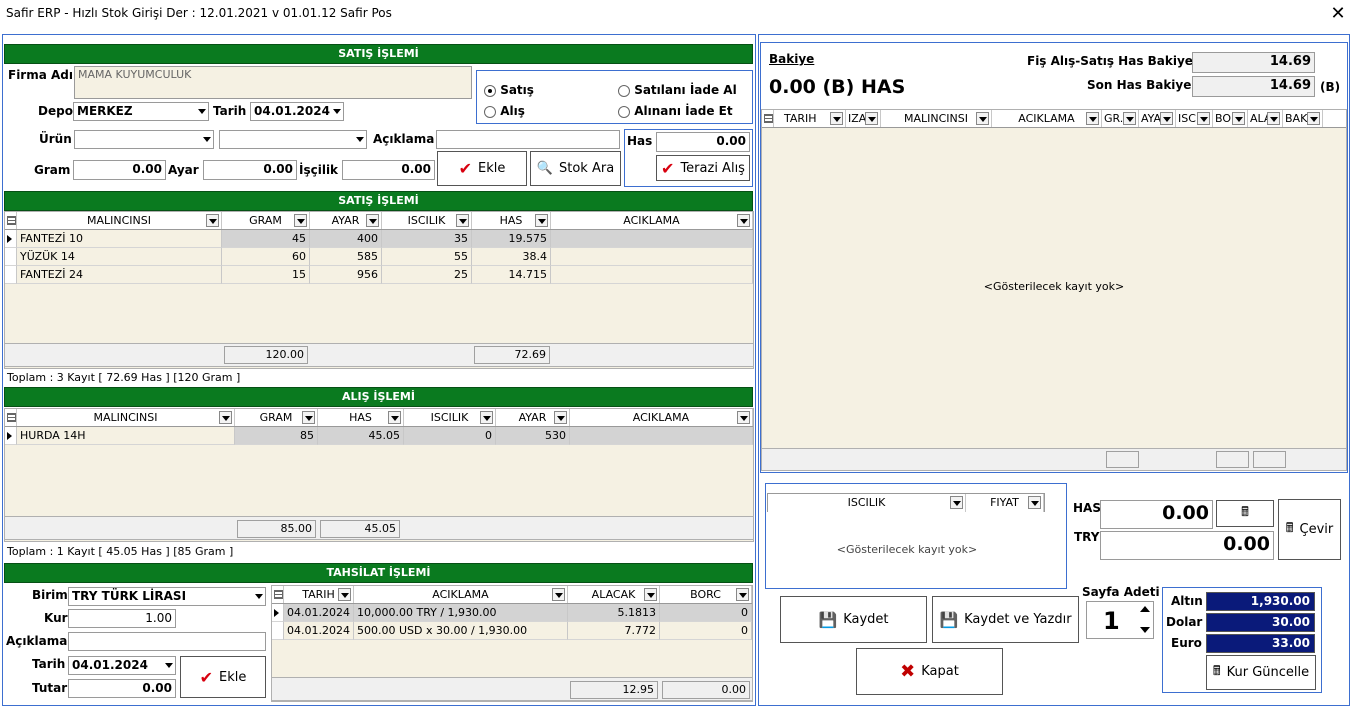 This screenshot has width=1352, height=708. What do you see at coordinates (1120, 118) in the screenshot?
I see `col-gr: GR.` at bounding box center [1120, 118].